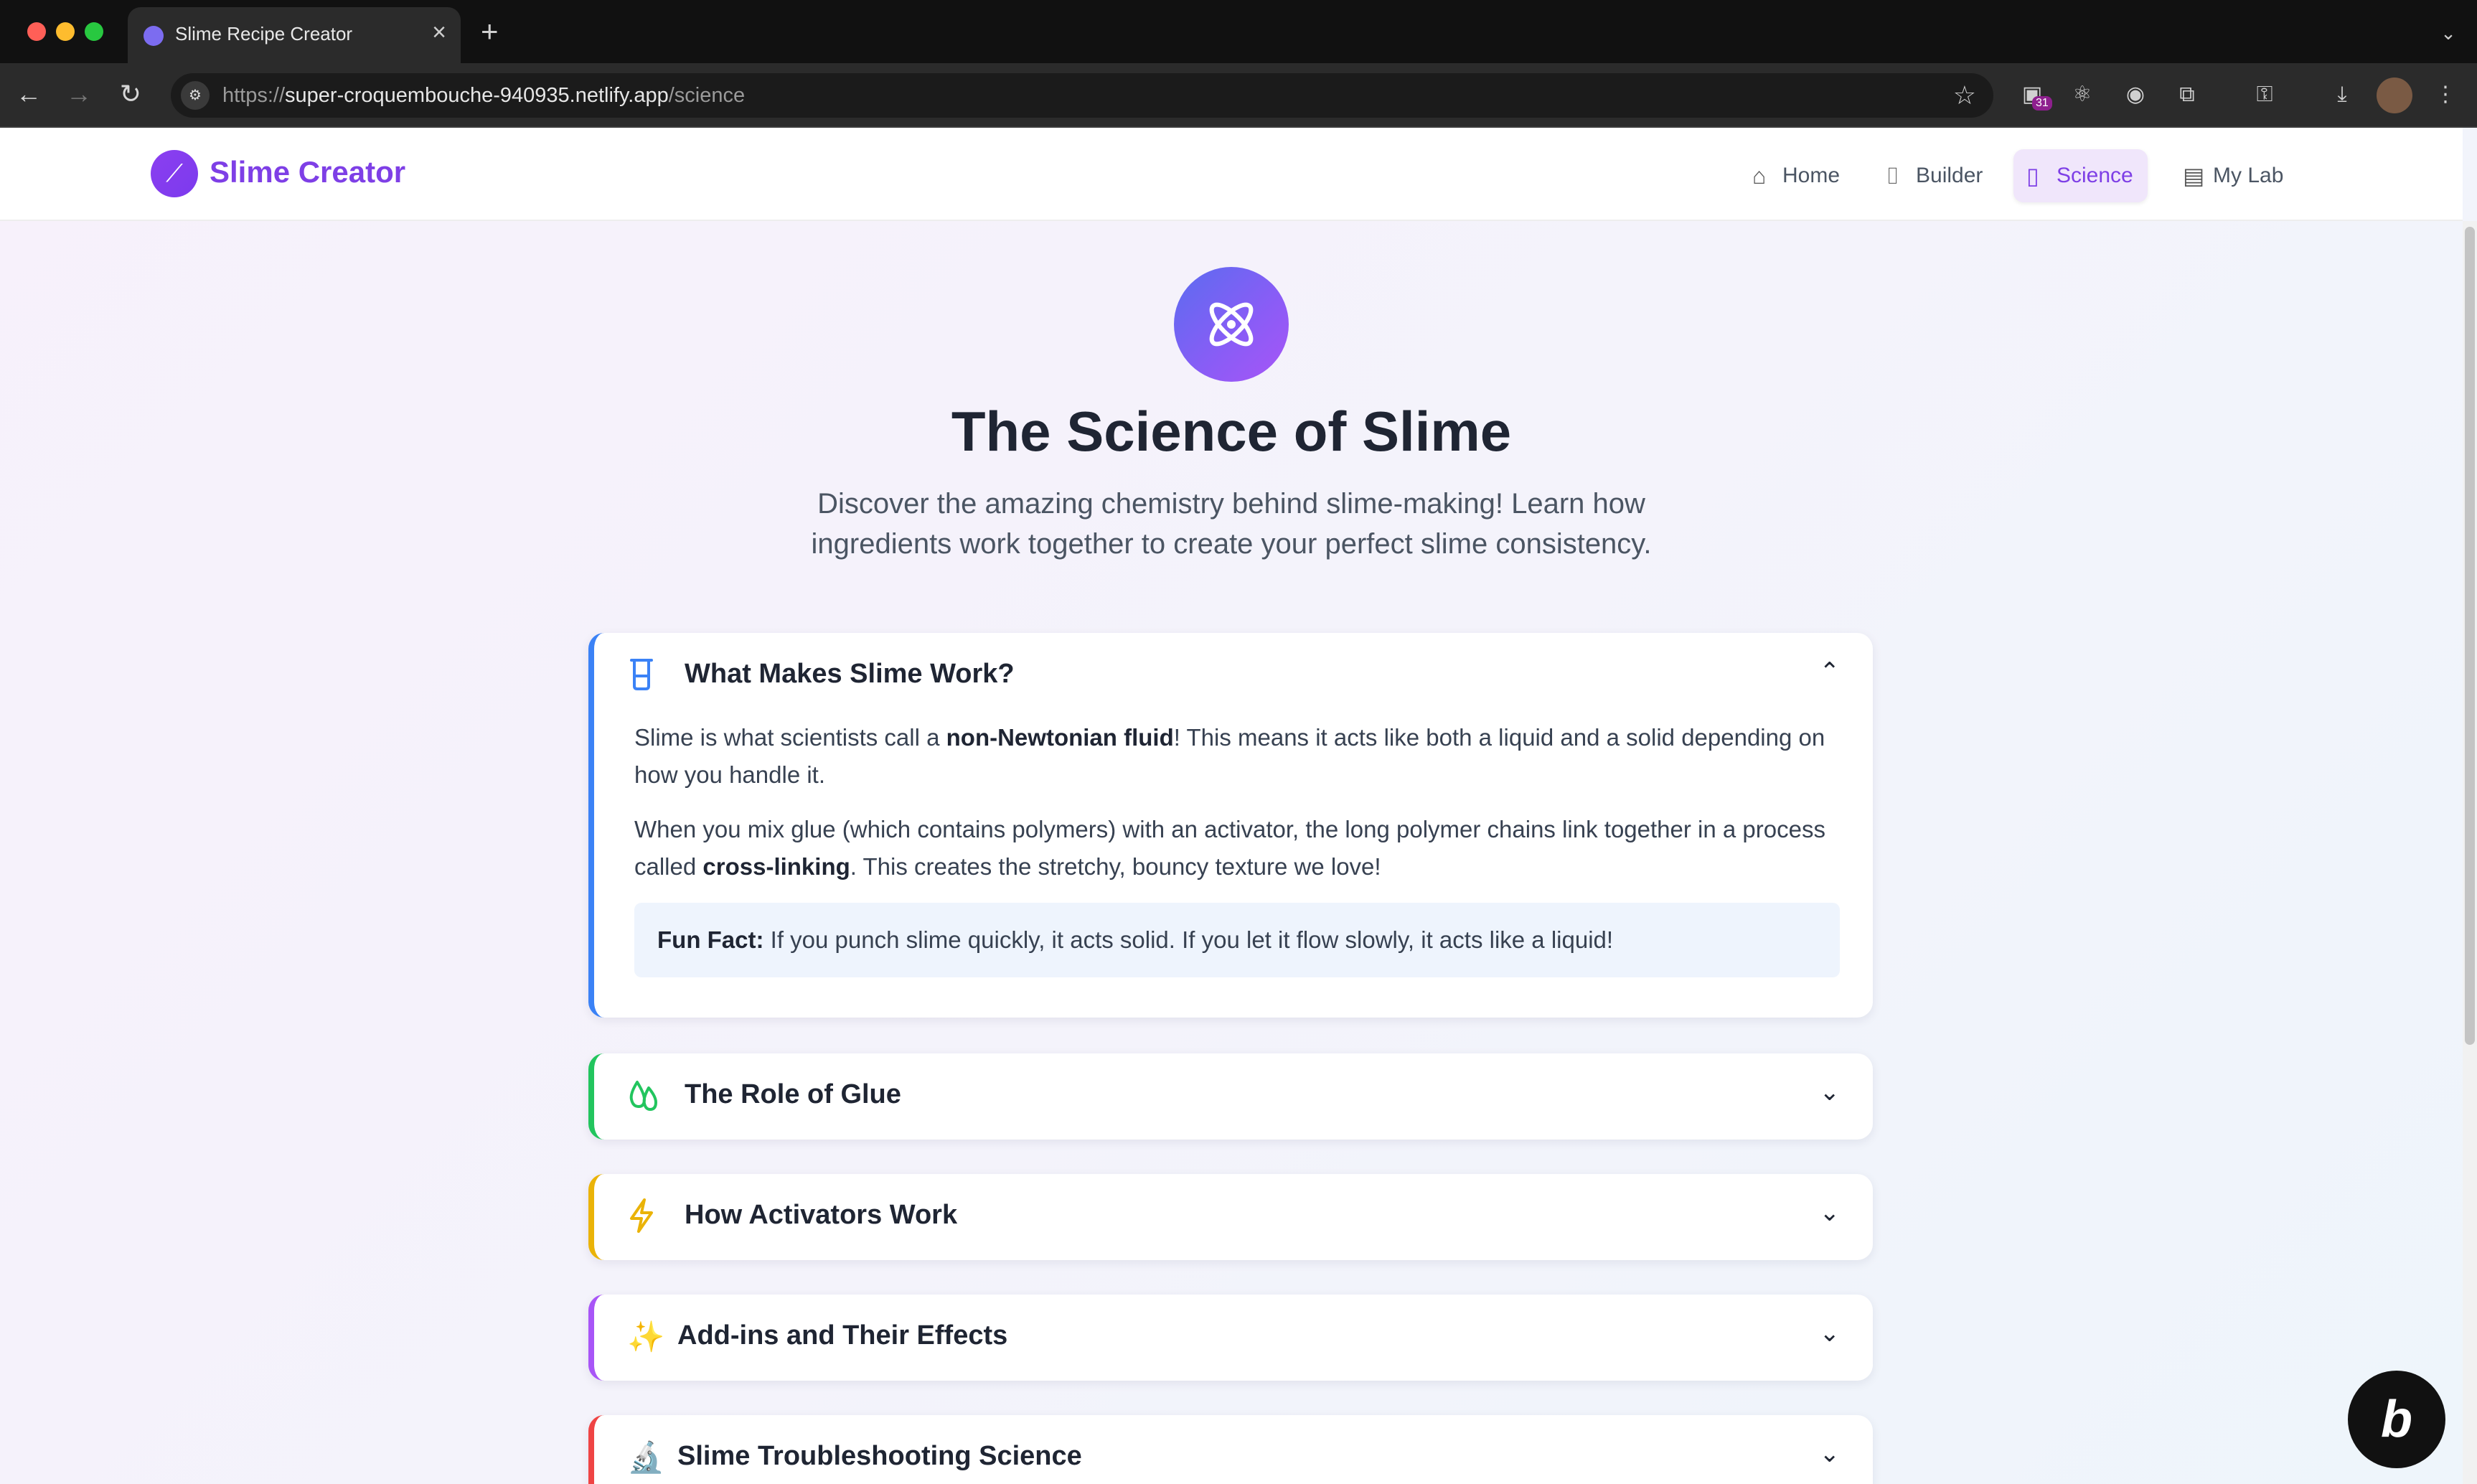 The image size is (2477, 1484). Describe the element at coordinates (822, 1215) in the screenshot. I see `section-title: How Activators Work` at that location.